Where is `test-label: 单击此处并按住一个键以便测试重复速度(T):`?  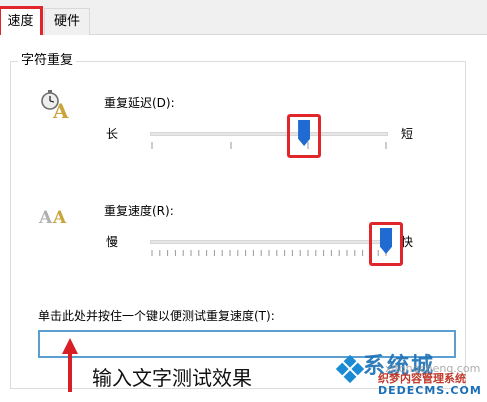 test-label: 单击此处并按住一个键以便测试重复速度(T): is located at coordinates (156, 316).